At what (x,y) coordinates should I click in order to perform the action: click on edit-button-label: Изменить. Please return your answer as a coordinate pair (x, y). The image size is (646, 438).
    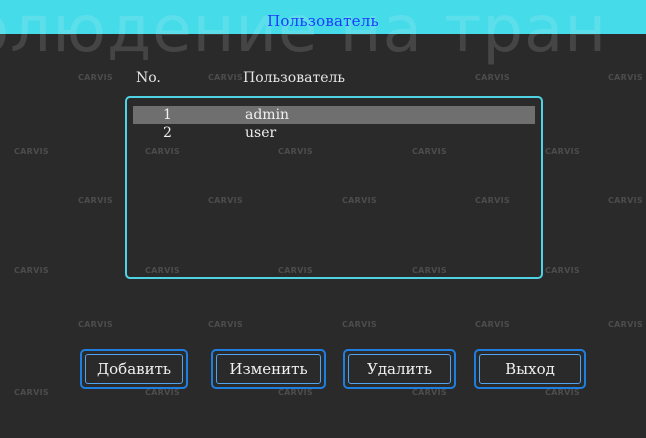
    Looking at the image, I should click on (268, 369).